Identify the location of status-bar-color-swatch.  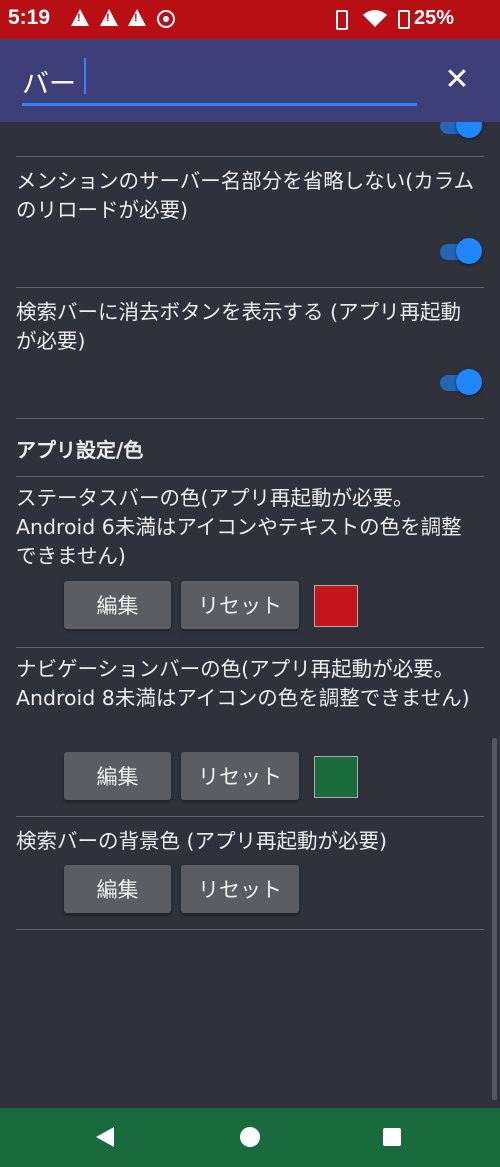
(336, 606).